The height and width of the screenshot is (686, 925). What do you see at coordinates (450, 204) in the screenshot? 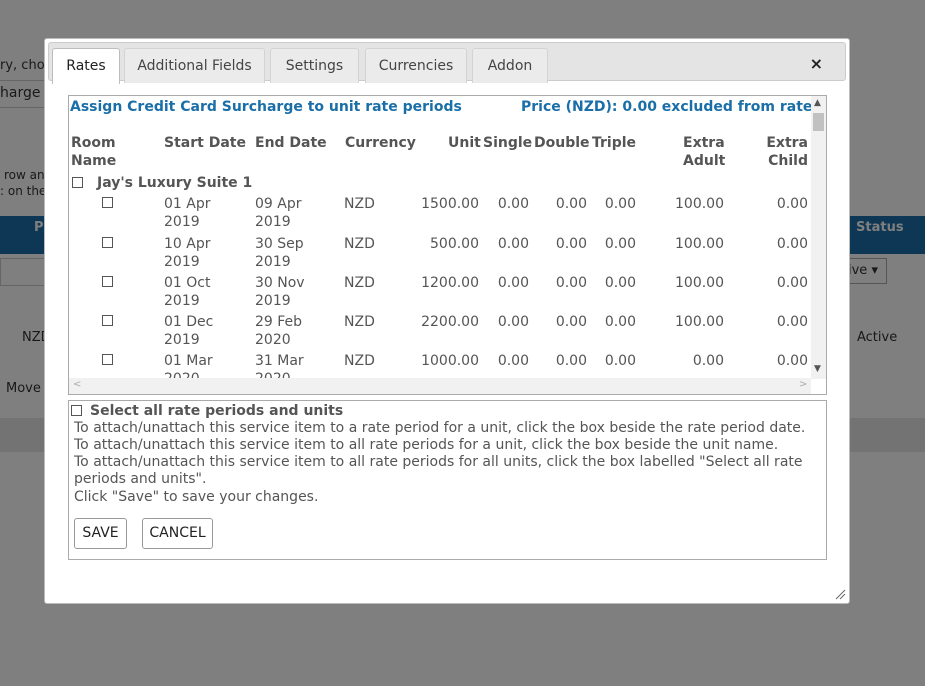
I see `cell-unit: 1500.00` at bounding box center [450, 204].